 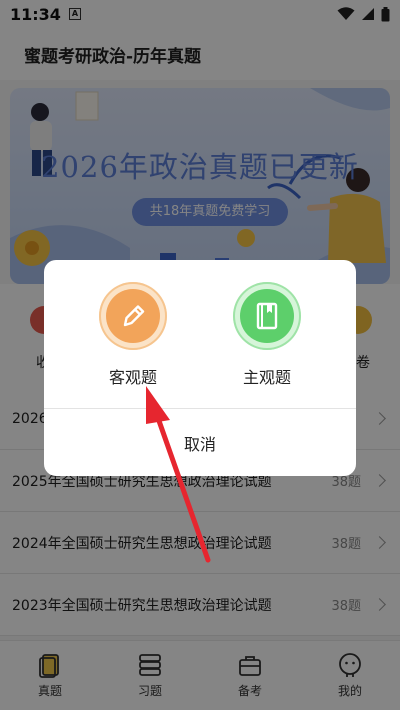 What do you see at coordinates (200, 442) in the screenshot?
I see `cancel-button: 取消` at bounding box center [200, 442].